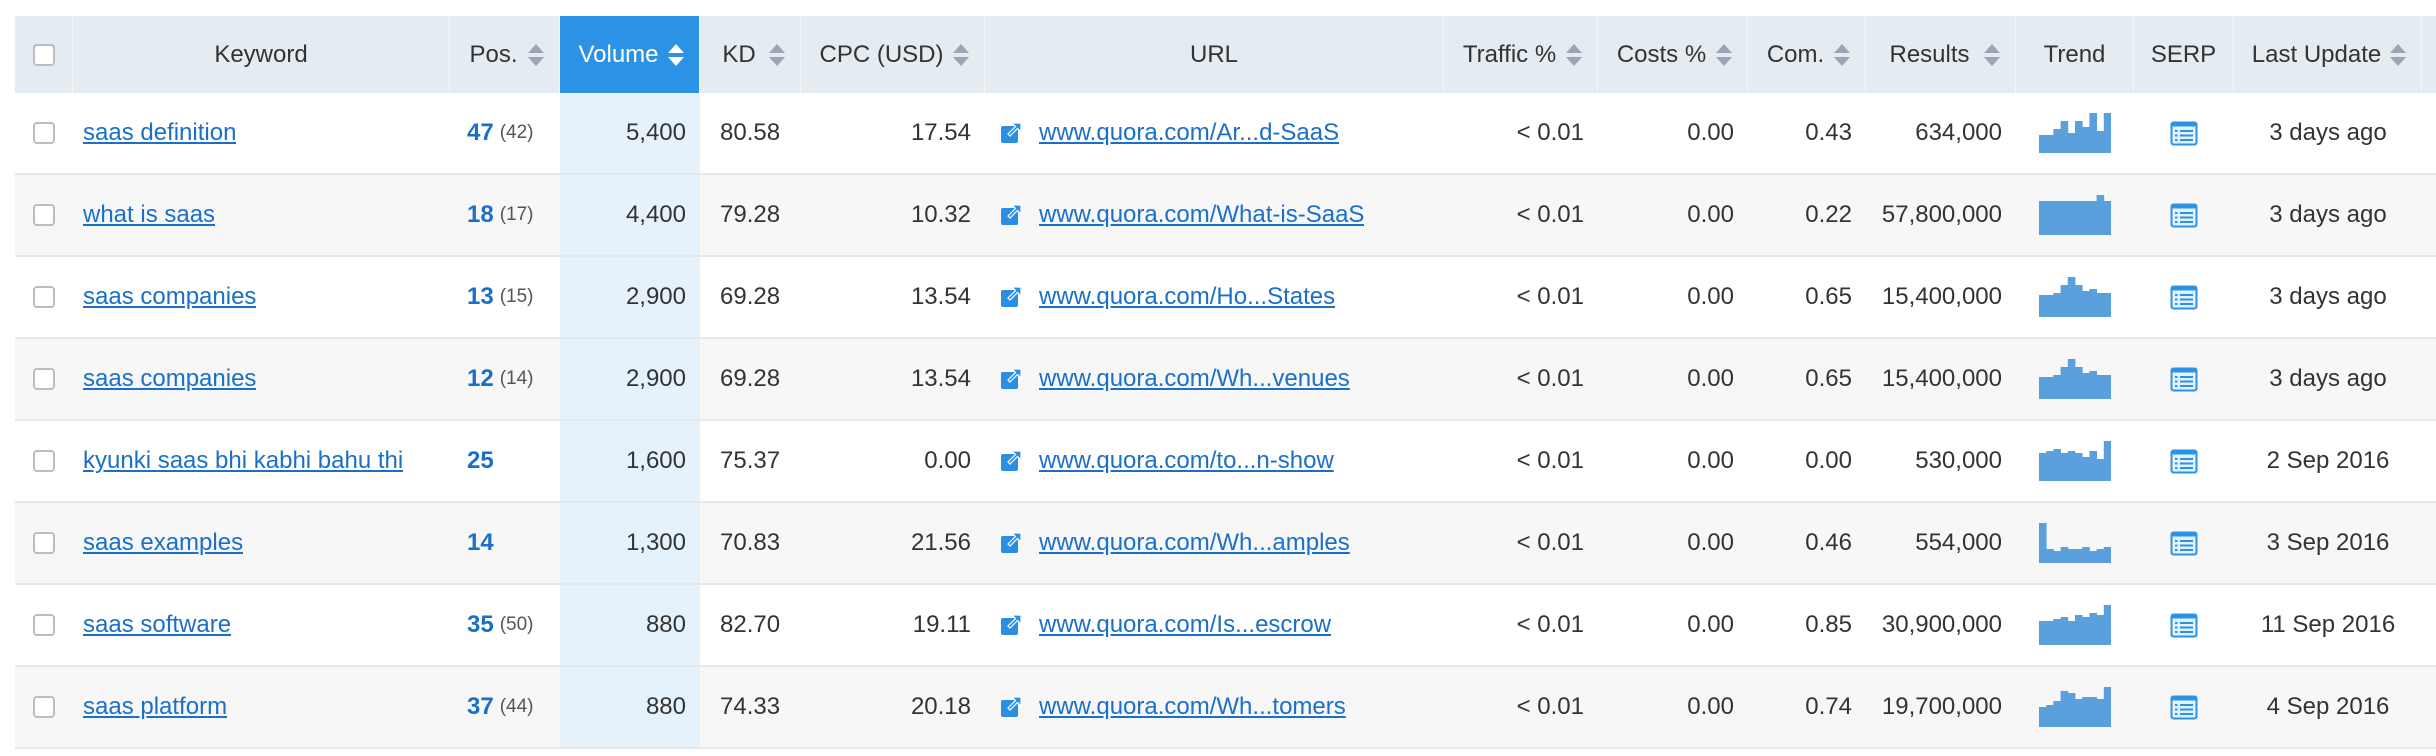  What do you see at coordinates (261, 707) in the screenshot?
I see `keyword-cell: saas platform` at bounding box center [261, 707].